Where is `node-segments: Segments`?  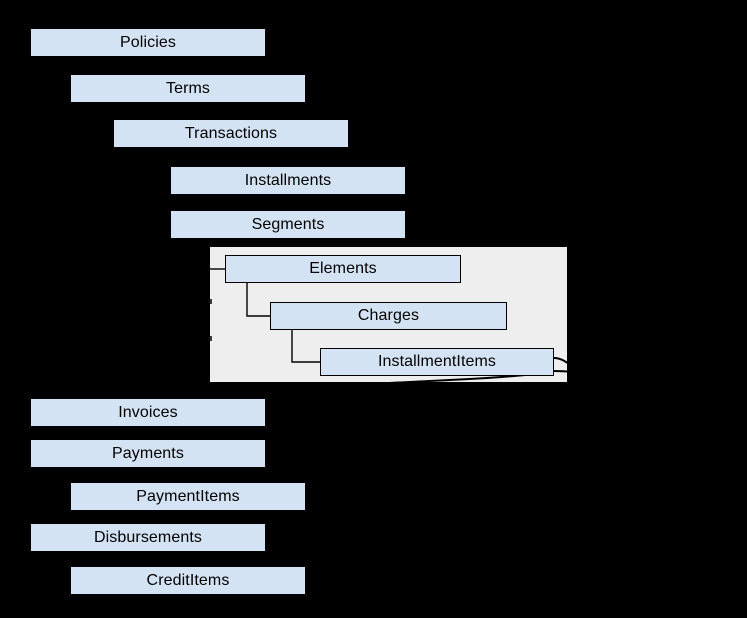 node-segments: Segments is located at coordinates (288, 224).